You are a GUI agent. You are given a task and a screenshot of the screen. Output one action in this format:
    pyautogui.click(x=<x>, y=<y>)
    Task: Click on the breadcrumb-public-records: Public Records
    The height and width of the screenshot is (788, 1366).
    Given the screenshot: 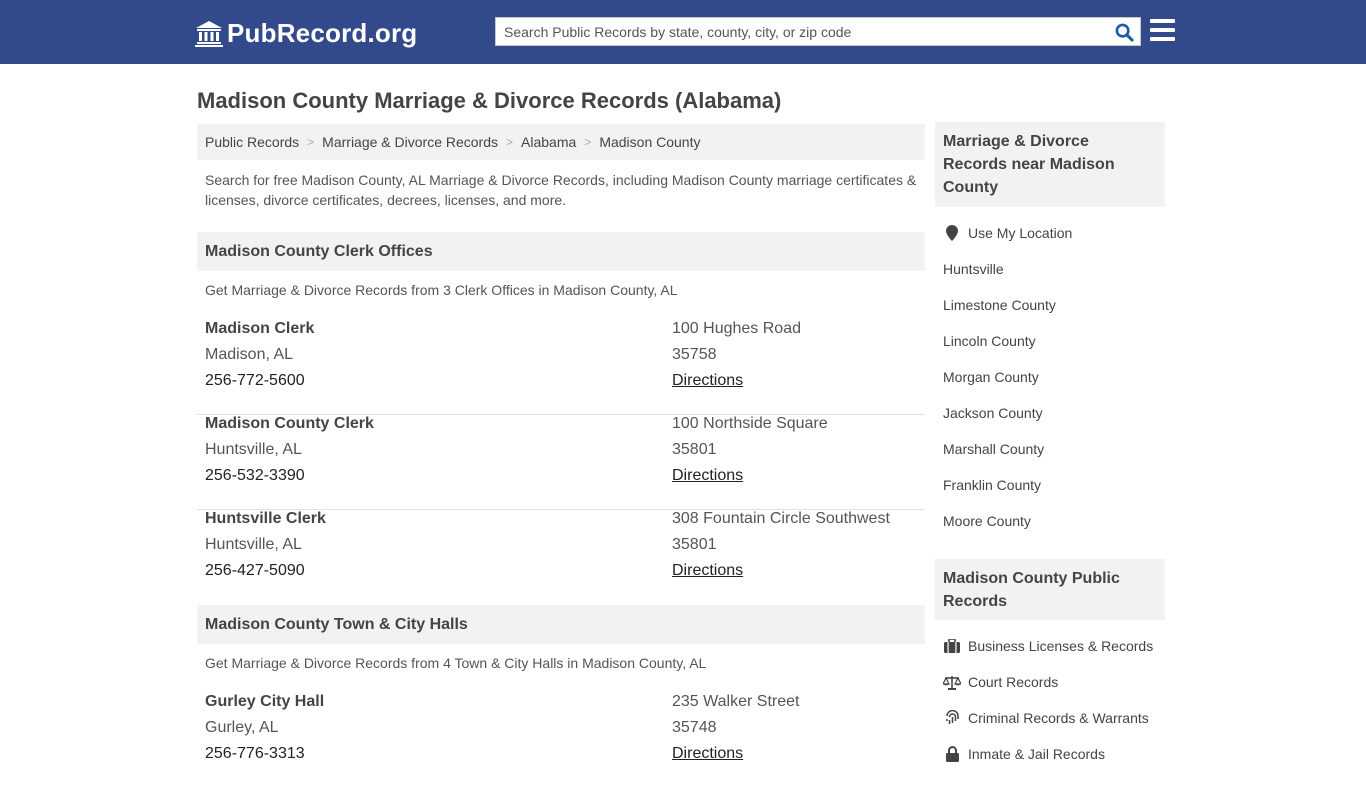 What is the action you would take?
    pyautogui.click(x=252, y=142)
    